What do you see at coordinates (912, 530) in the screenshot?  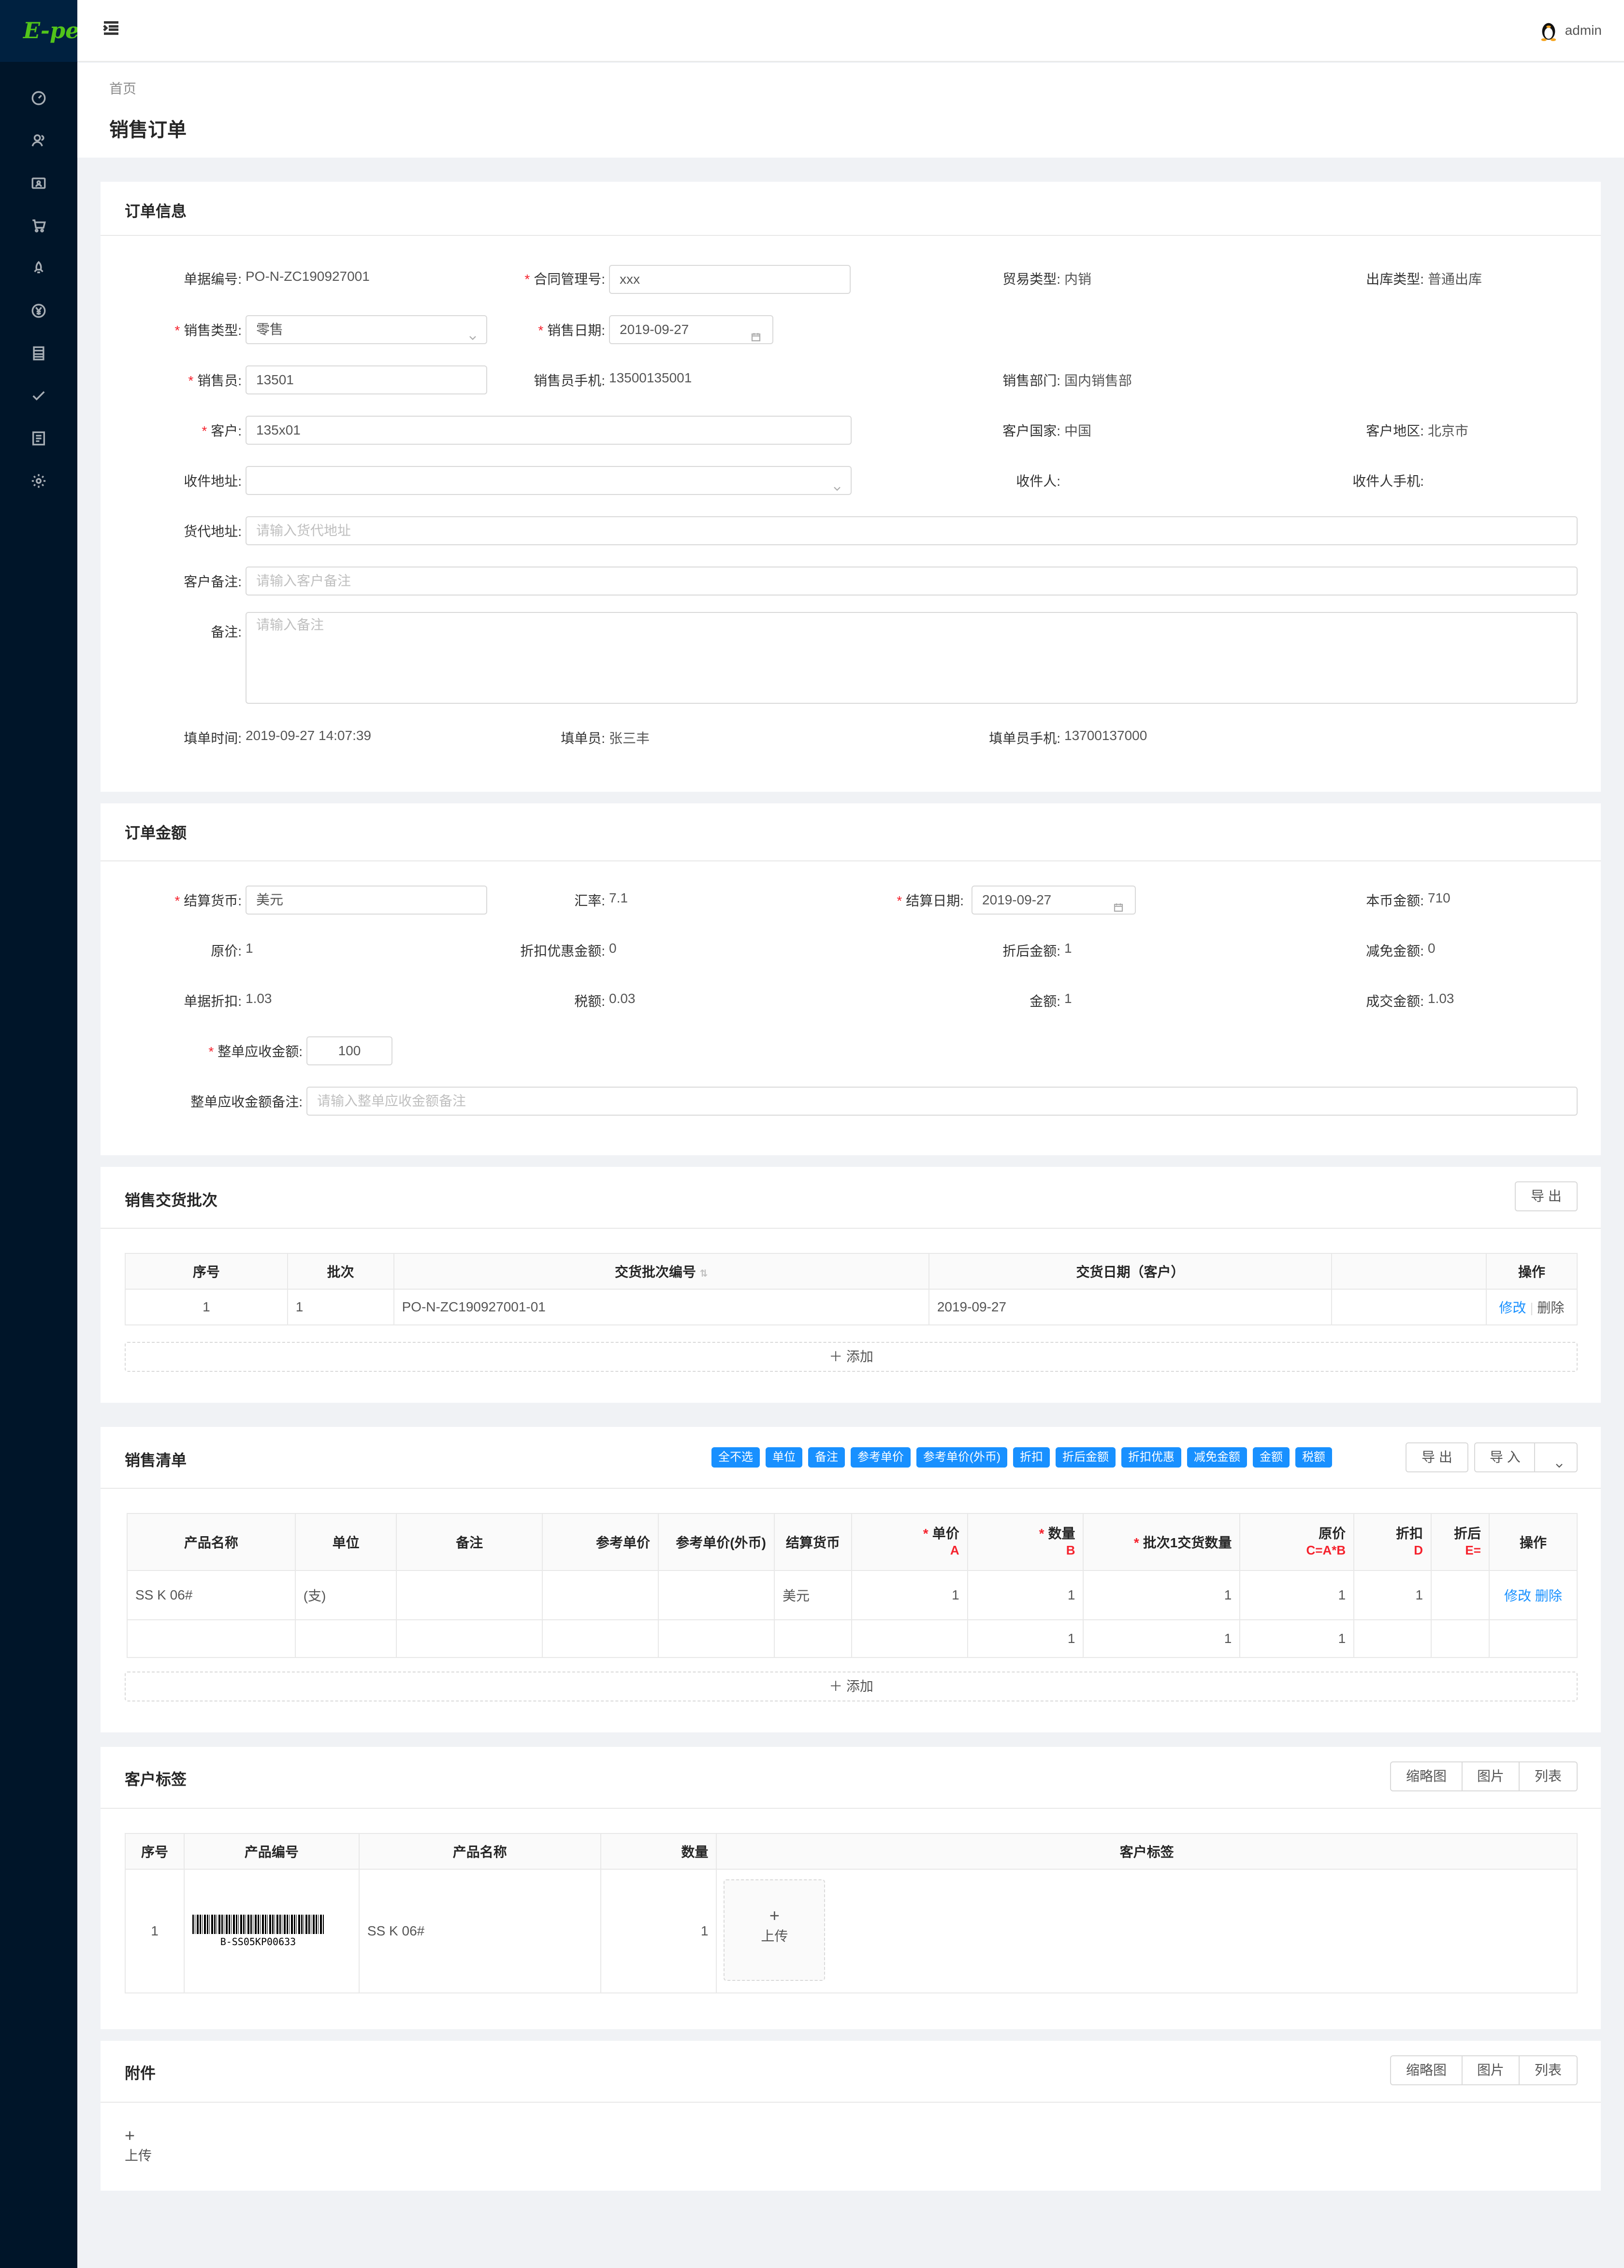 I see `forwarder-input: 请输入货代地址` at bounding box center [912, 530].